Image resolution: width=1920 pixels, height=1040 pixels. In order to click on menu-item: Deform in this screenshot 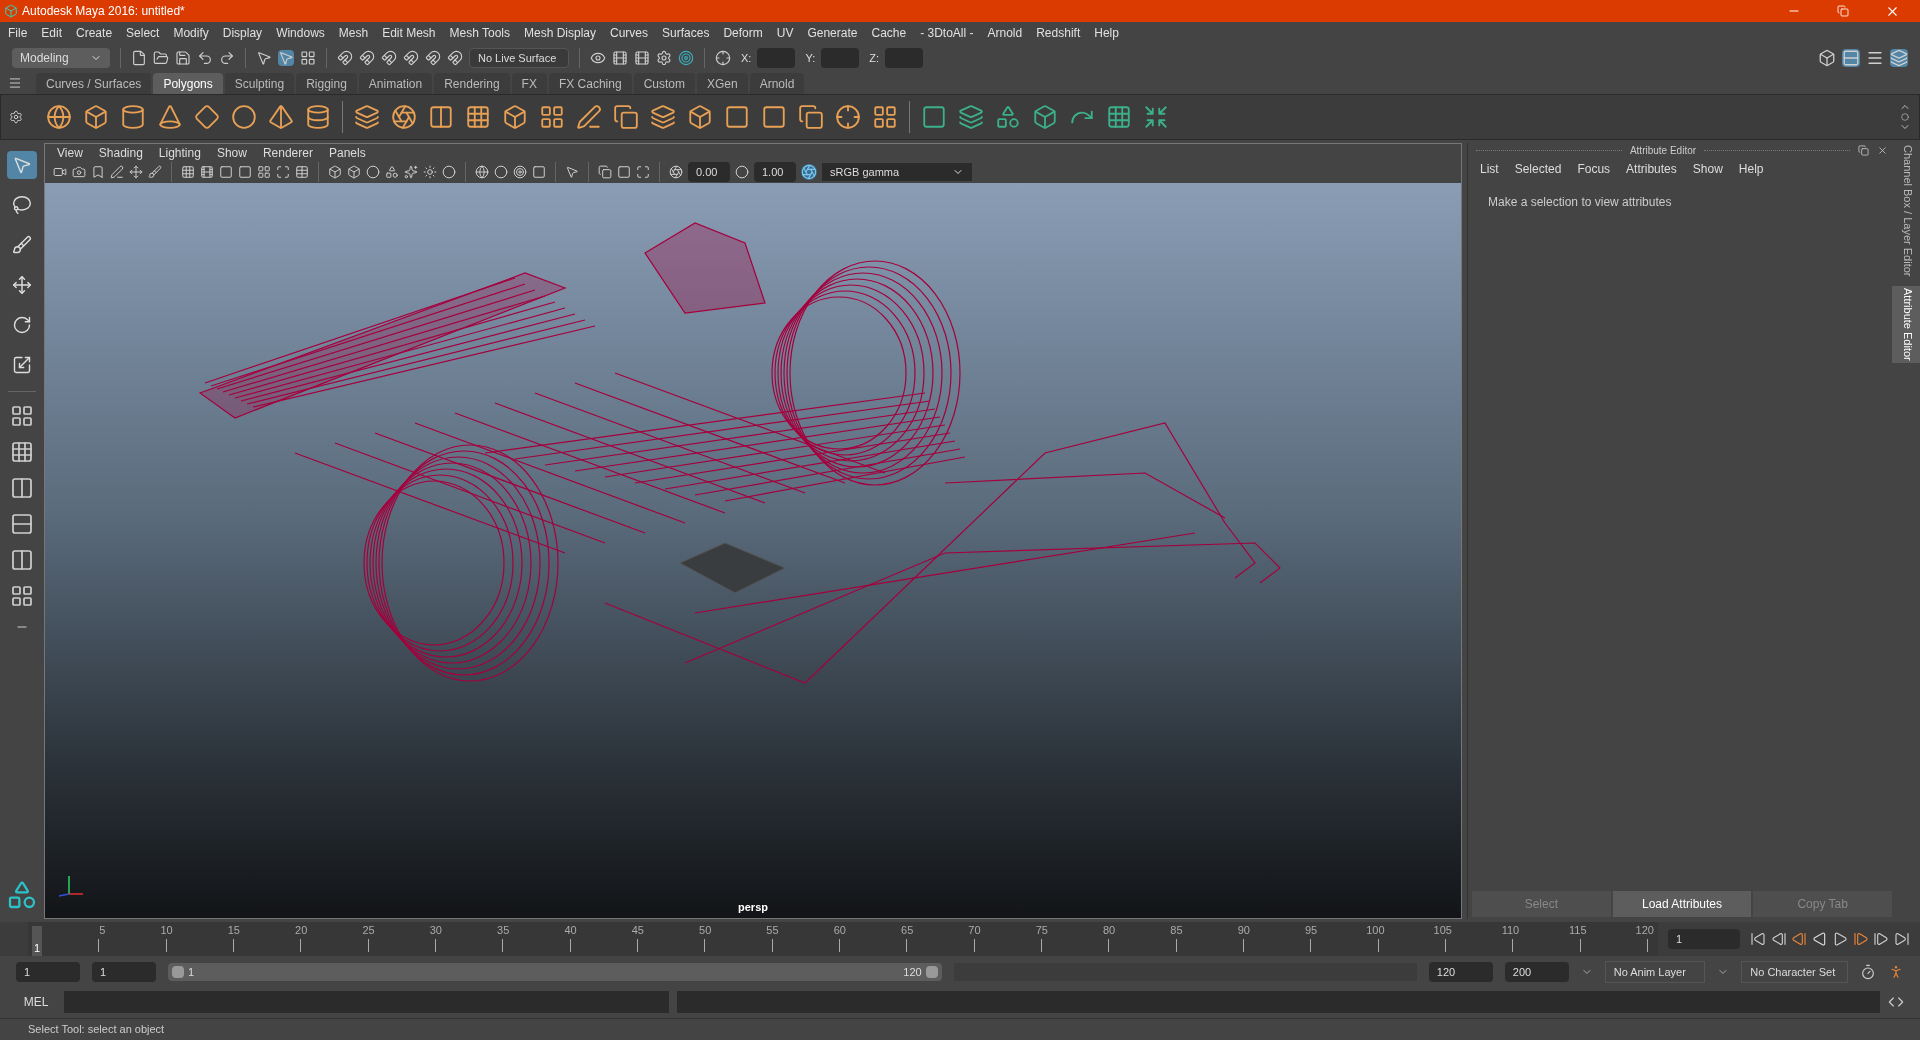, I will do `click(743, 33)`.